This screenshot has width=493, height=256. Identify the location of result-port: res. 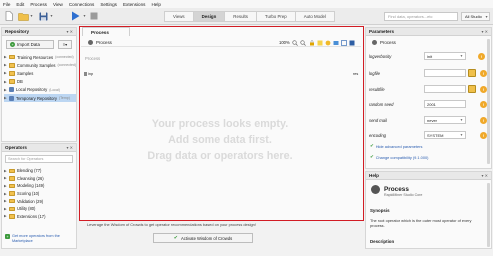
(355, 74).